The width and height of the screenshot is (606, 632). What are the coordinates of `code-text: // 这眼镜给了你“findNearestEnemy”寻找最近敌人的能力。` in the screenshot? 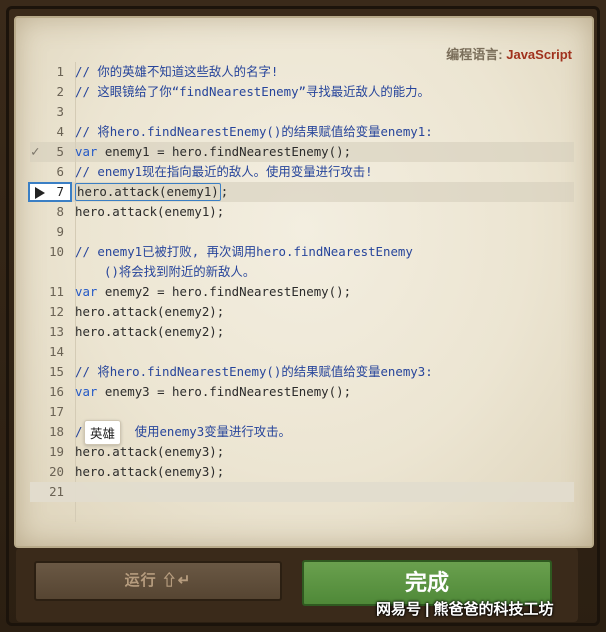 It's located at (252, 92).